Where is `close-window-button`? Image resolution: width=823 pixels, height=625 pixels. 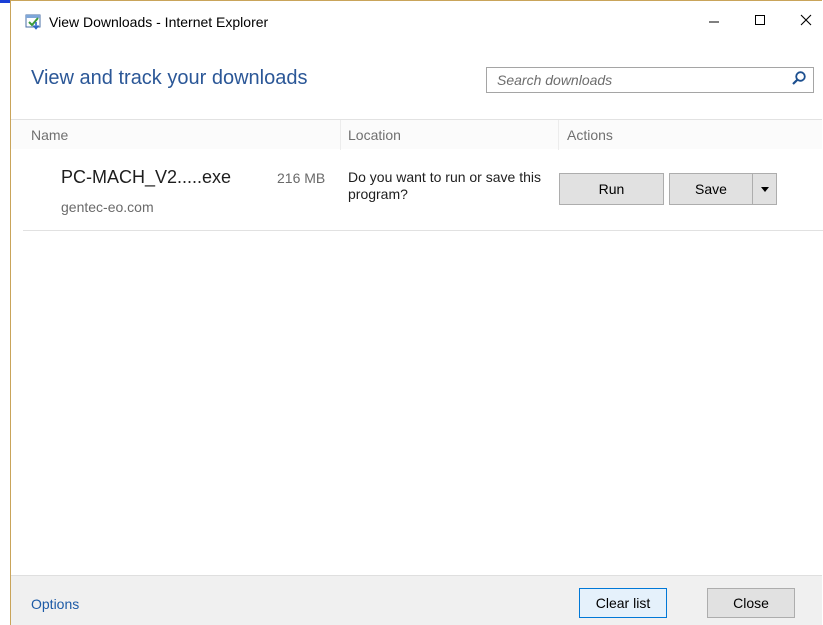 close-window-button is located at coordinates (803, 22).